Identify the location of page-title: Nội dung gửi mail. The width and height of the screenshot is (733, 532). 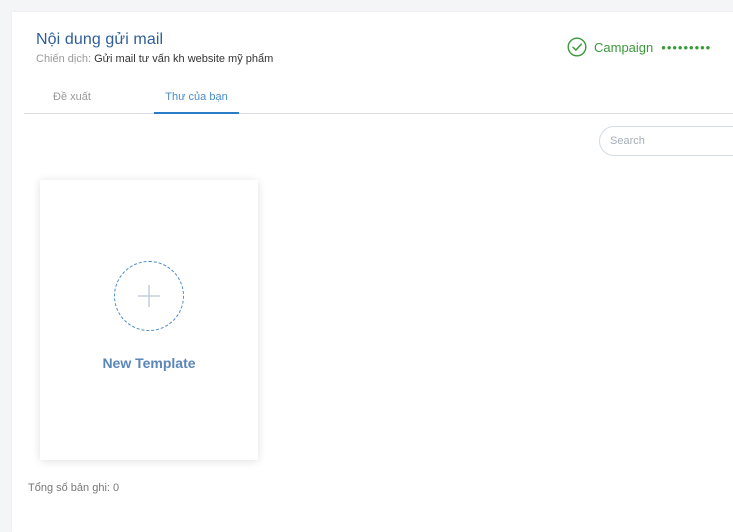
(100, 39).